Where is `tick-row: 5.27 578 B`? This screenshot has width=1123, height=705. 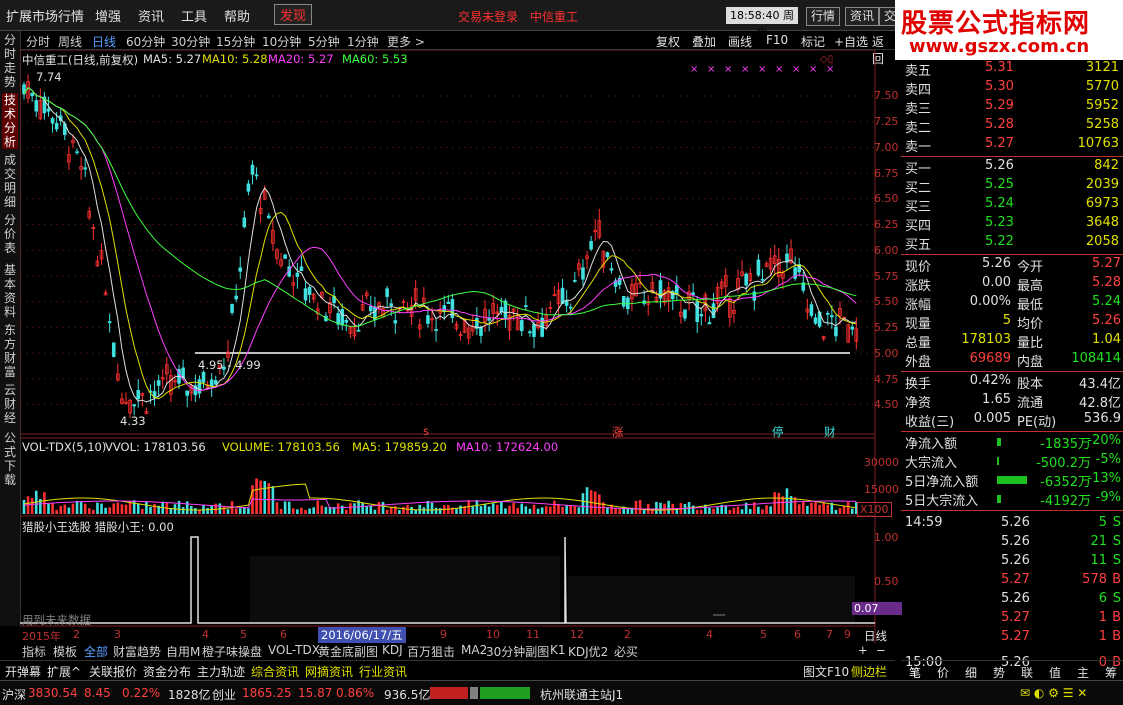
tick-row: 5.27 578 B is located at coordinates (1012, 581).